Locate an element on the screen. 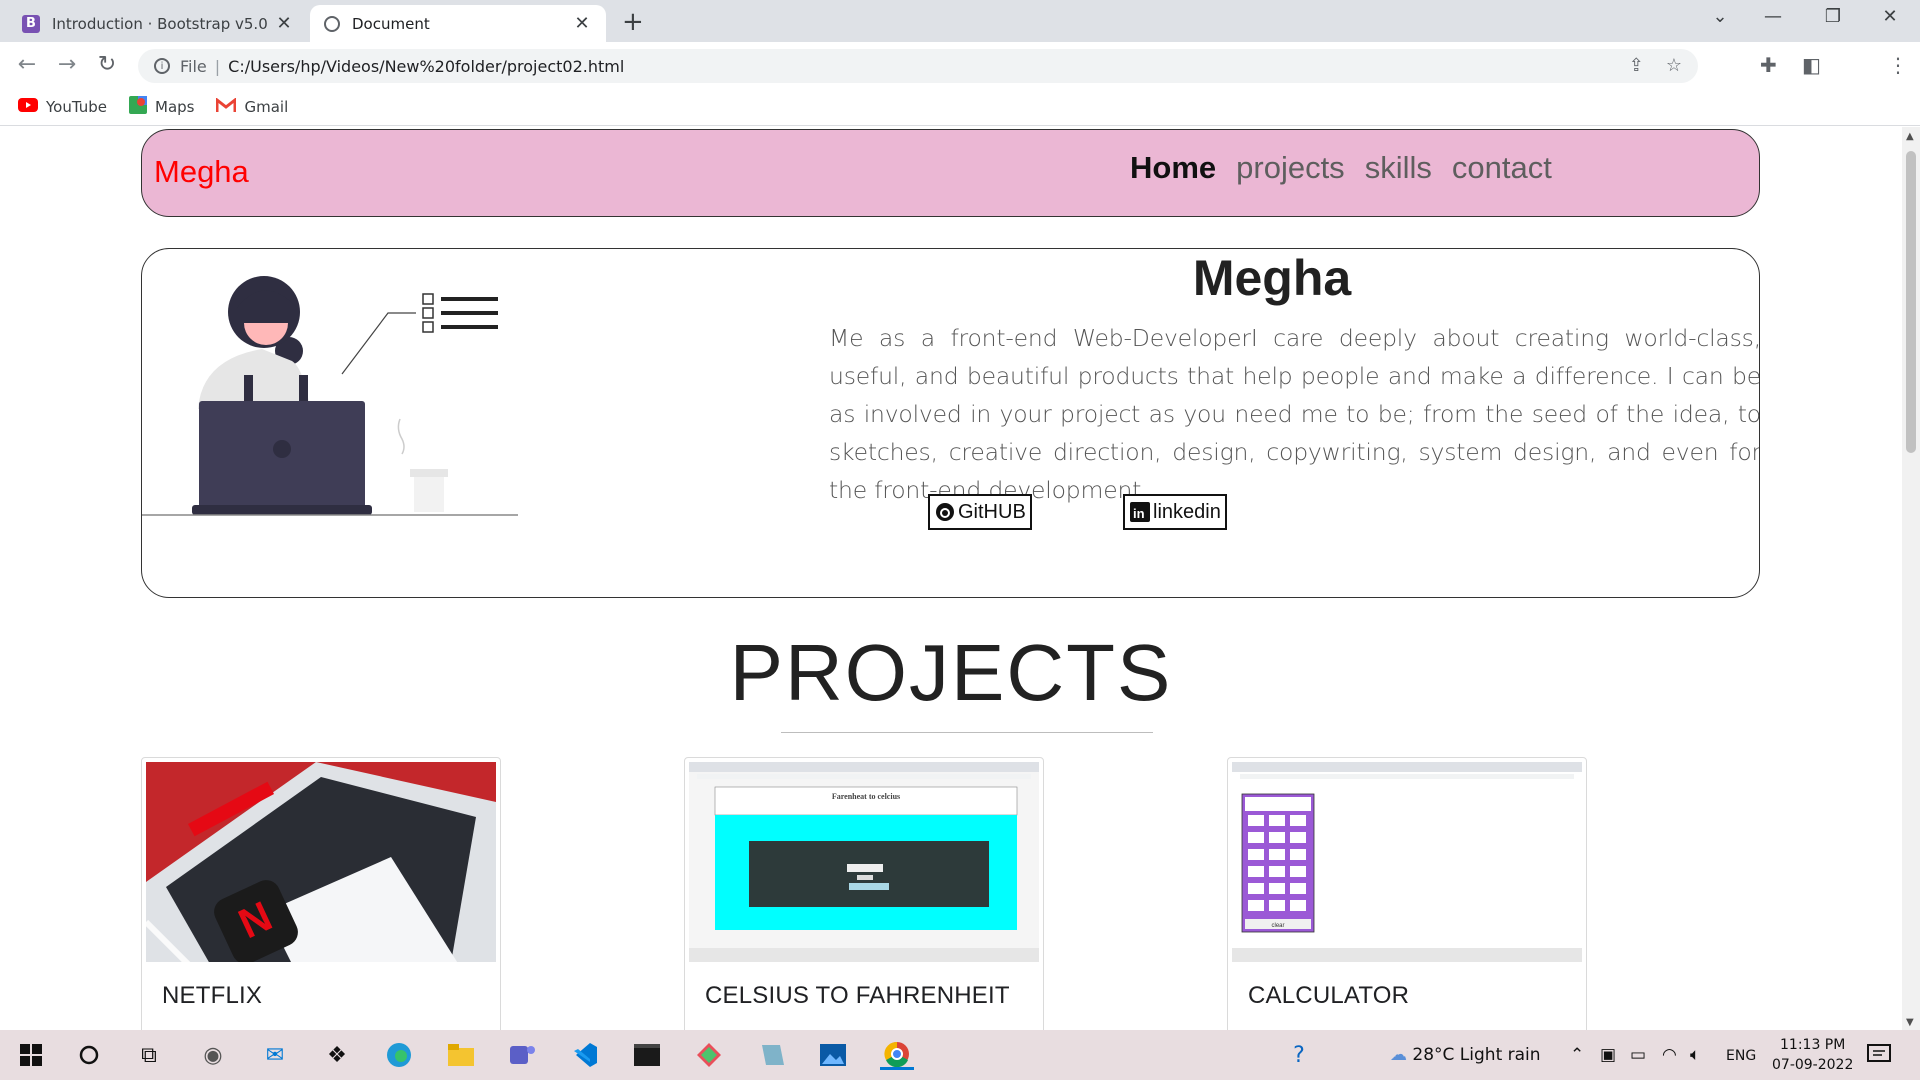  dropbox-icon: ❖ is located at coordinates (337, 1055).